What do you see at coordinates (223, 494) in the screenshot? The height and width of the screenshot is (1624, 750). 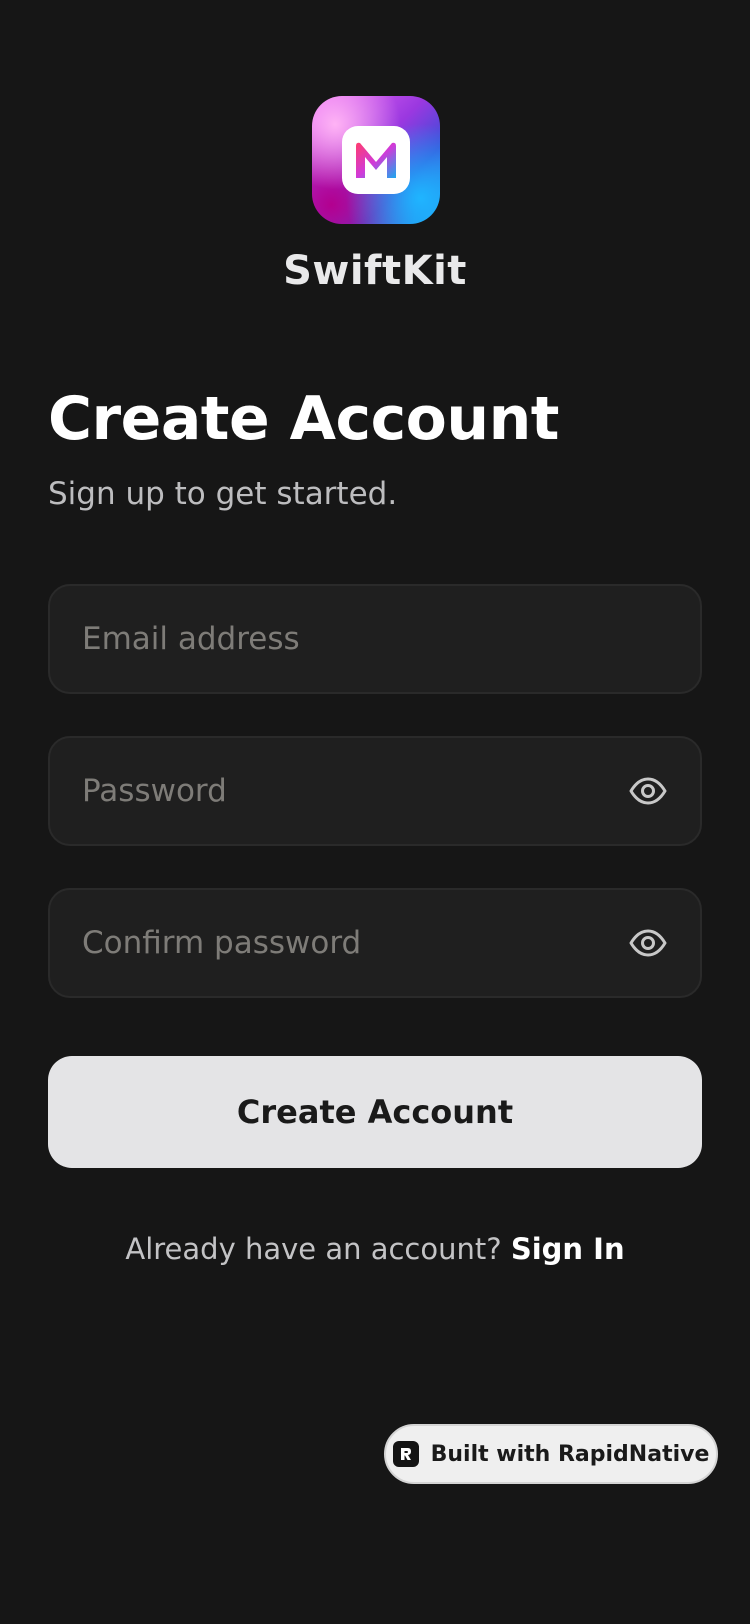 I see `page-subtitle: Sign up to get started.` at bounding box center [223, 494].